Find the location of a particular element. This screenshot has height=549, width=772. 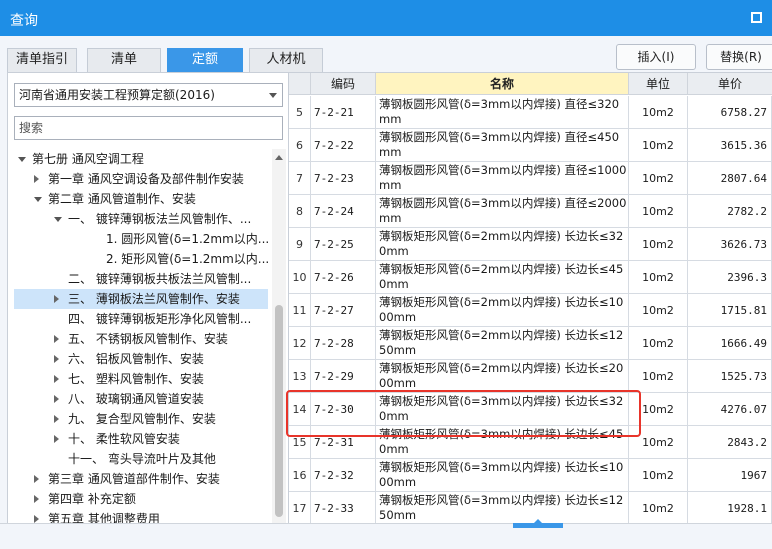

title-bar: 查询 is located at coordinates (386, 18).